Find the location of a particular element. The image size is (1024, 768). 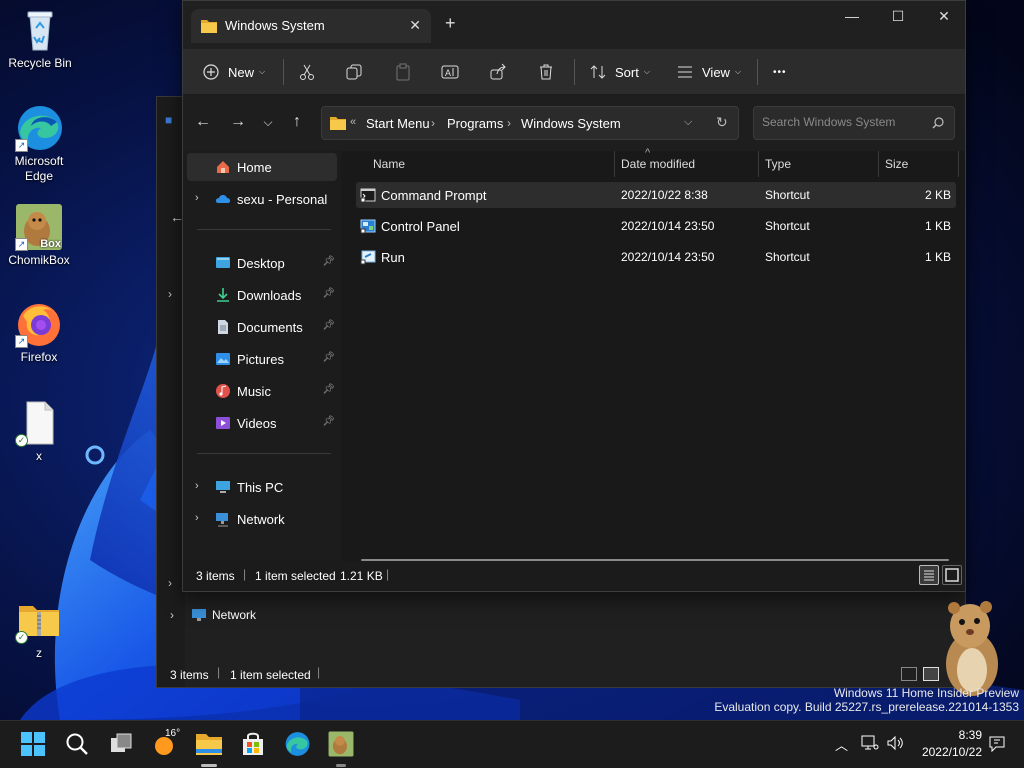

close-button: ✕ is located at coordinates (944, 17).